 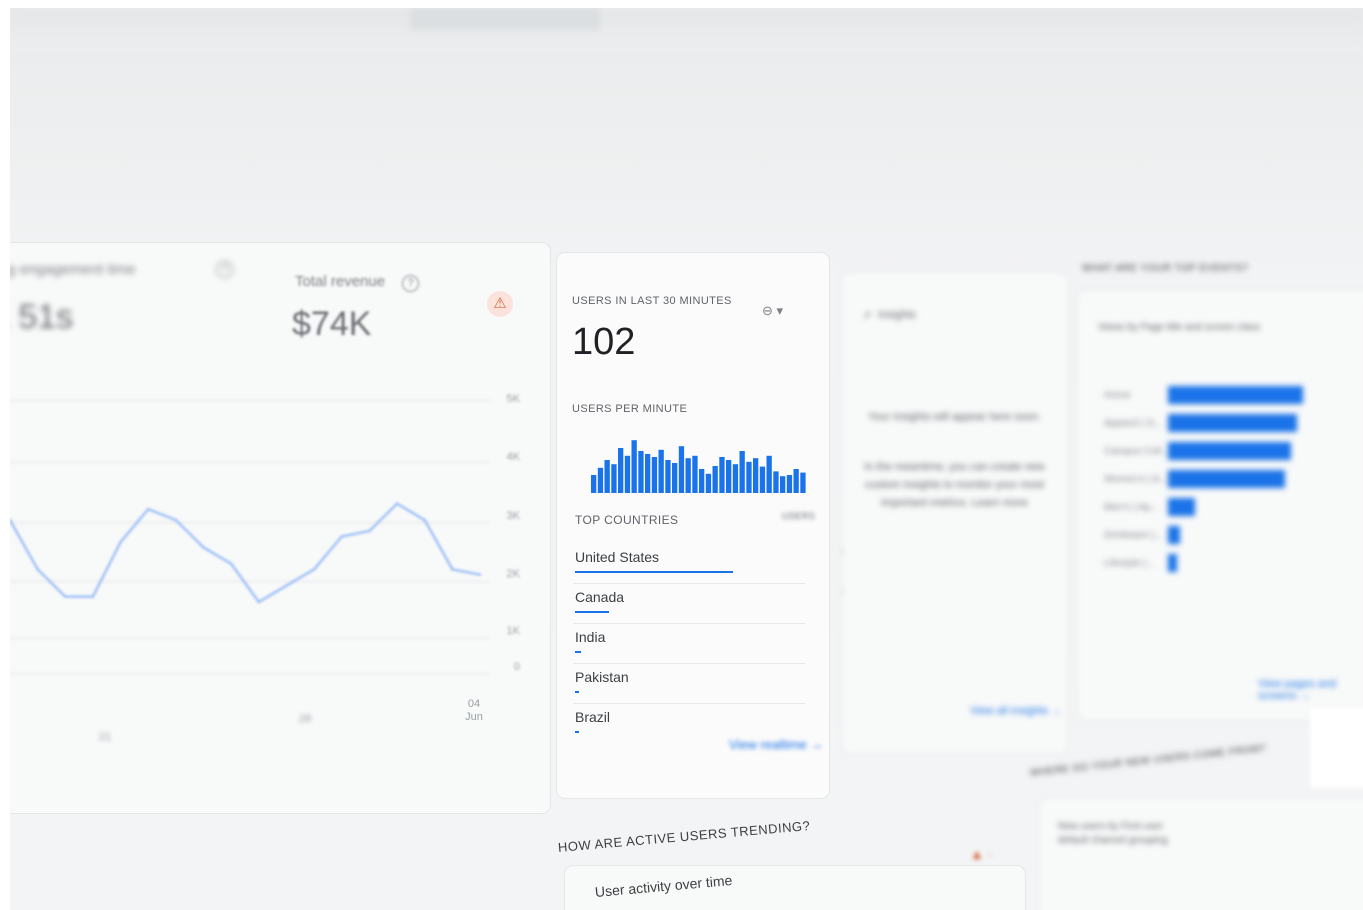 What do you see at coordinates (772, 311) in the screenshot?
I see `compare-dropdown-icon: ⊖ ▾` at bounding box center [772, 311].